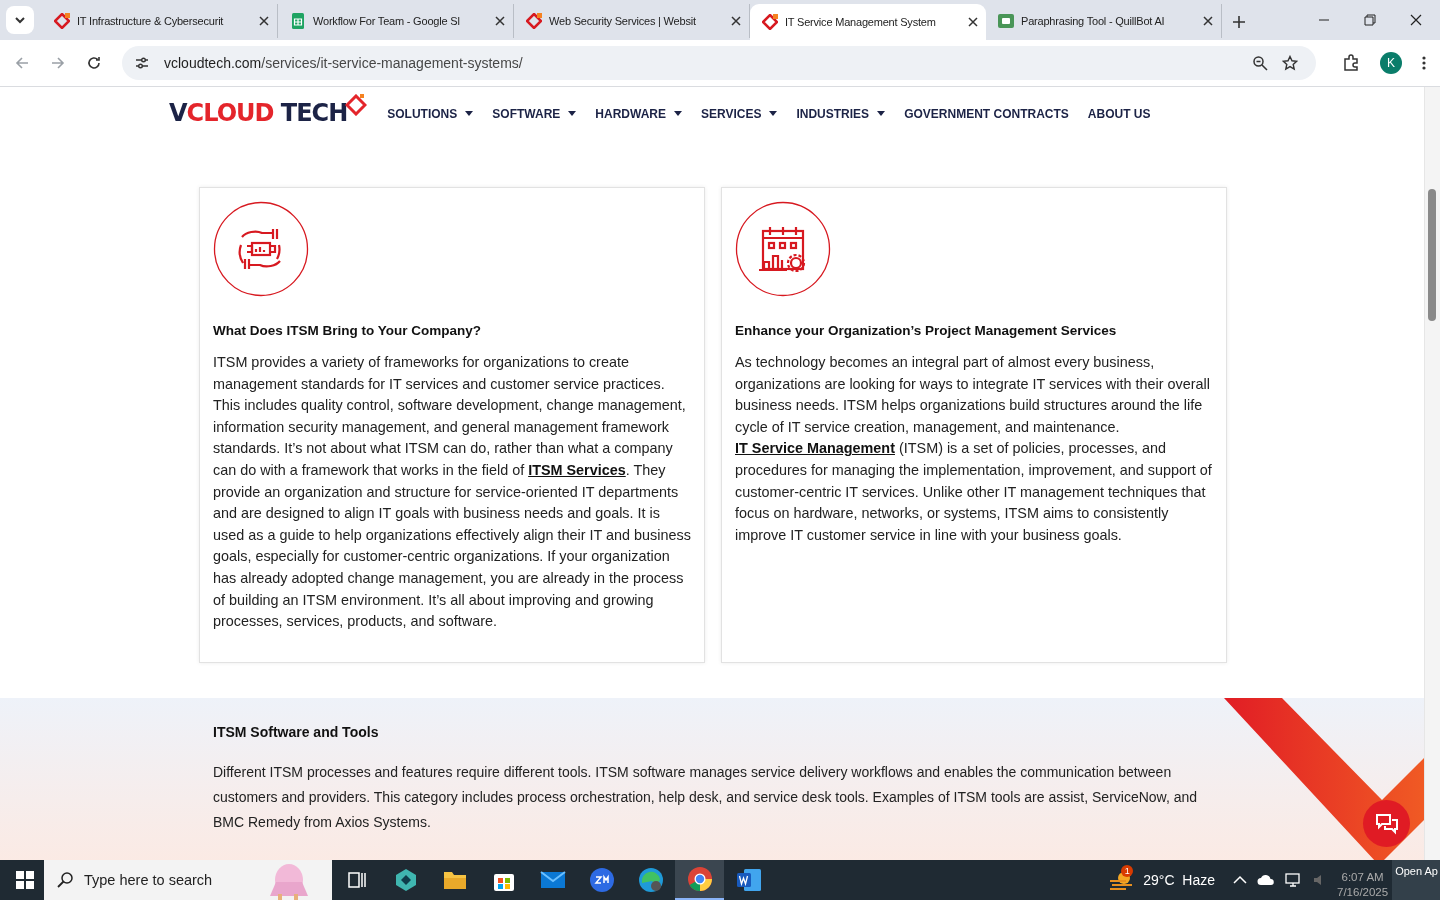 Image resolution: width=1440 pixels, height=900 pixels. I want to click on extensions-icon, so click(1351, 63).